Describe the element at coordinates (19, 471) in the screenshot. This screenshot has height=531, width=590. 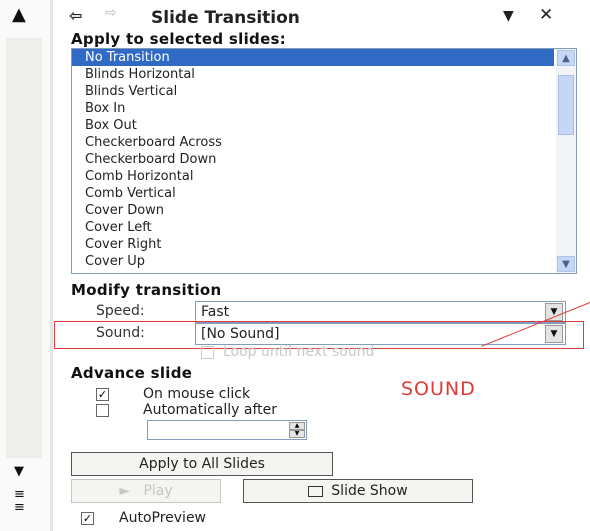
I see `scroll-down-icon: ▼` at that location.